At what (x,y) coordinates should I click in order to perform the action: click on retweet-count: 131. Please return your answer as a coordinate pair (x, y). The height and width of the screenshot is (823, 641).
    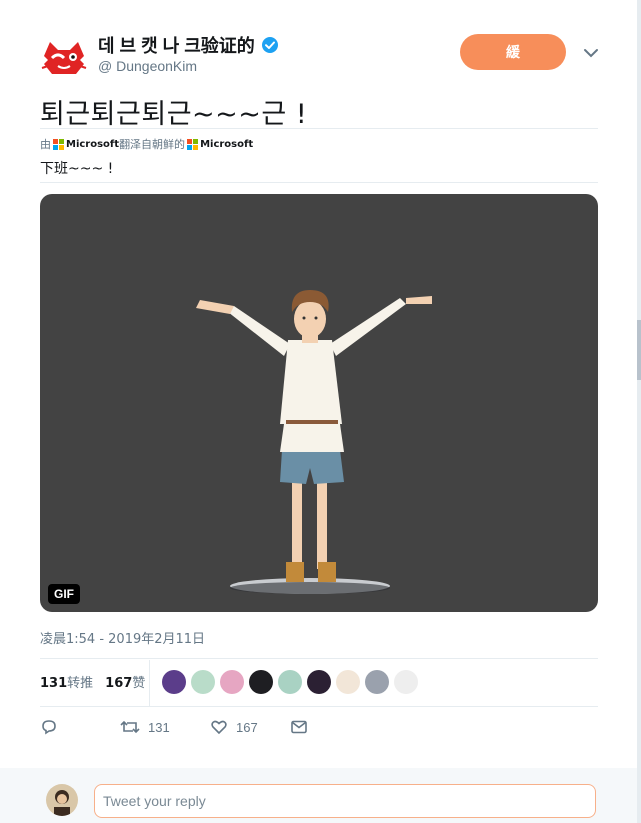
    Looking at the image, I should click on (159, 727).